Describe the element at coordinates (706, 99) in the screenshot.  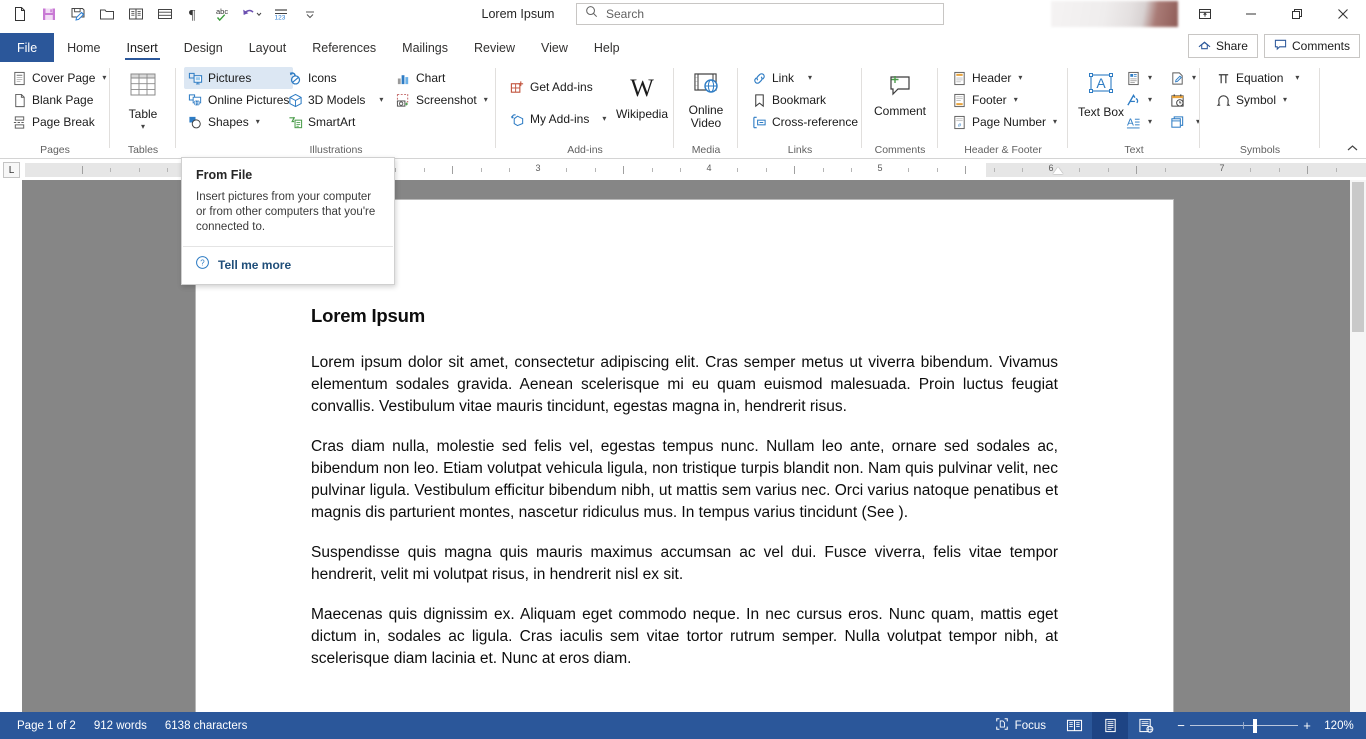
I see `online-video-button: Online Video` at that location.